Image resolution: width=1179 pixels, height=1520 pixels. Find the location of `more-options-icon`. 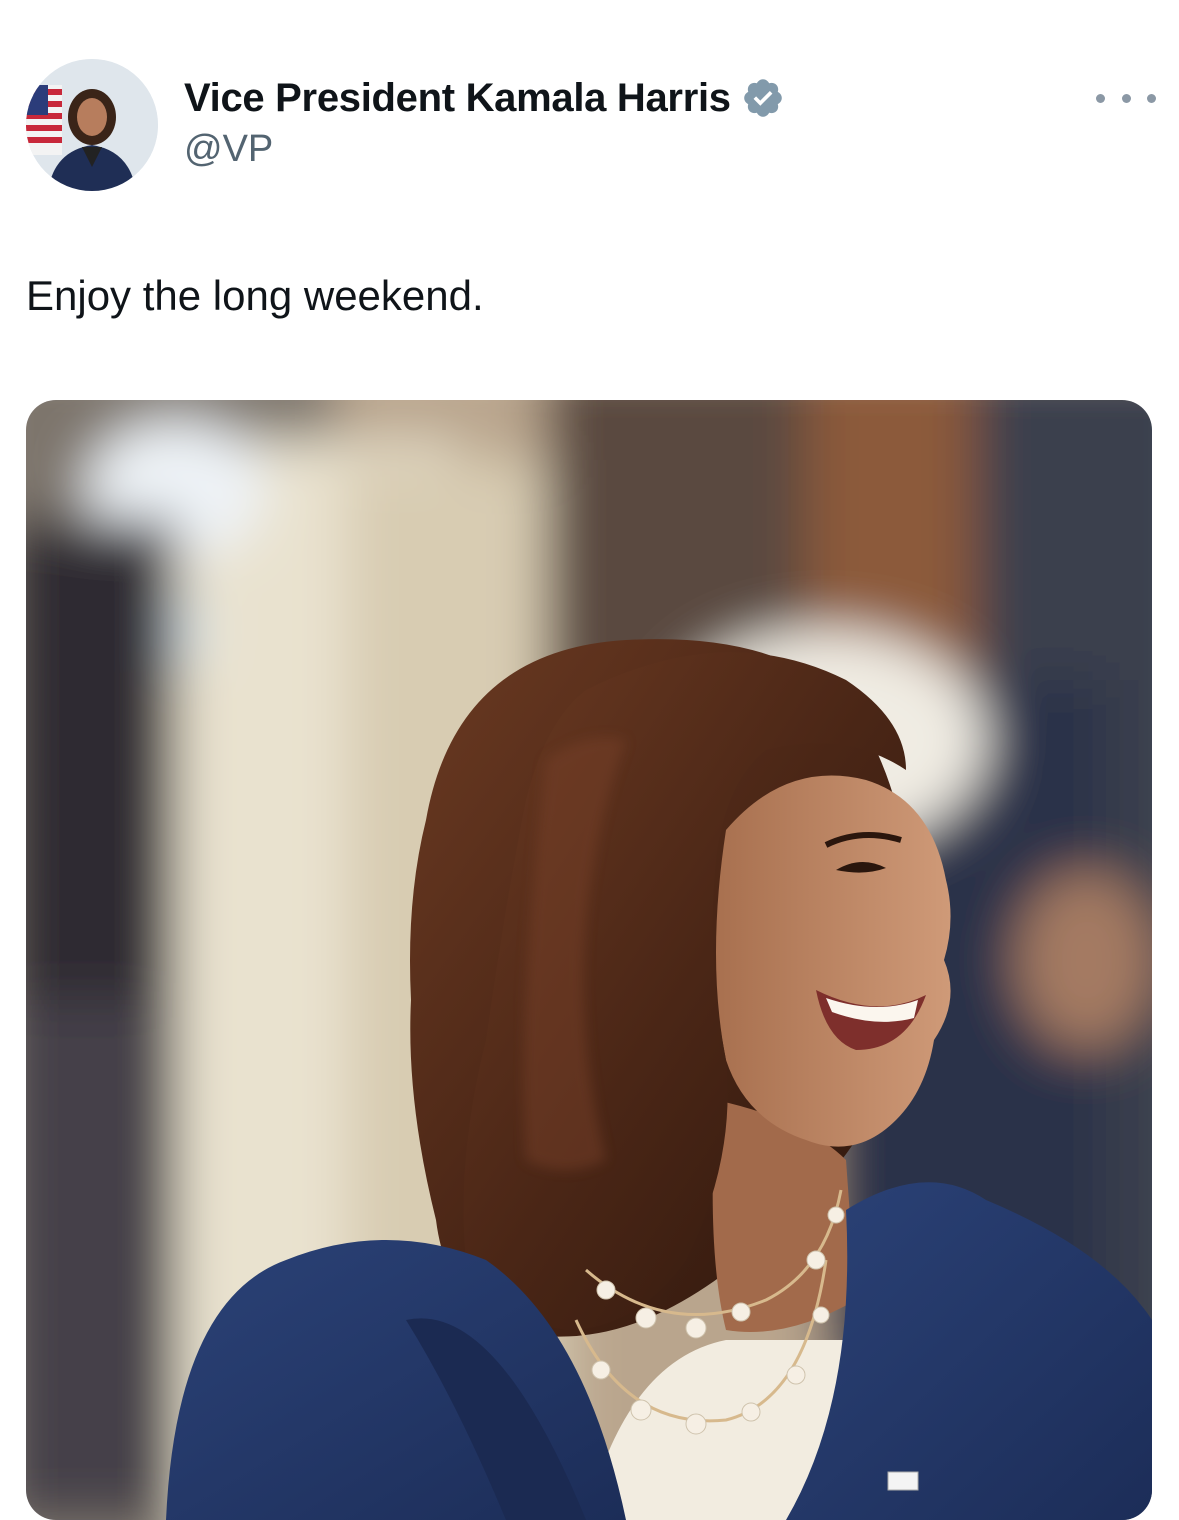

more-options-icon is located at coordinates (1126, 98).